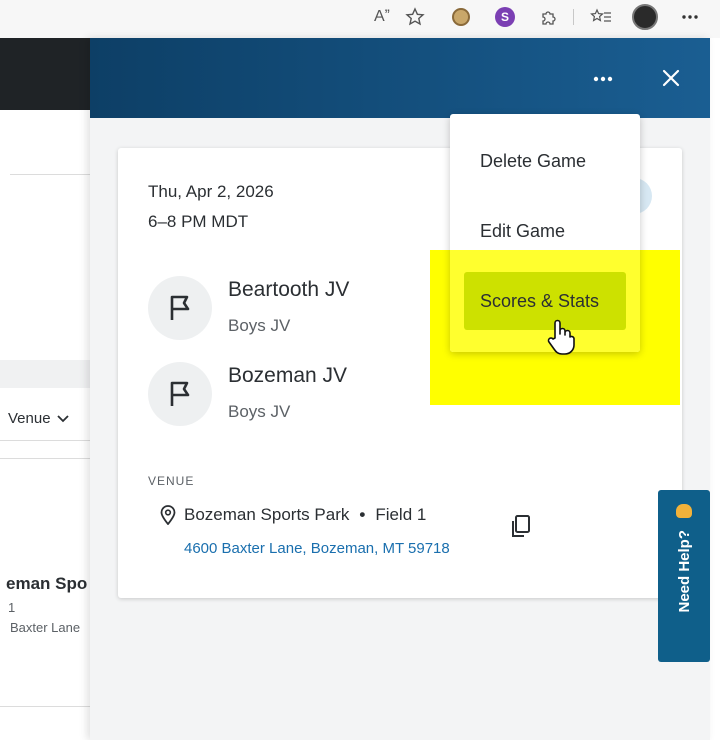 The image size is (720, 740). I want to click on background-header, so click(45, 74).